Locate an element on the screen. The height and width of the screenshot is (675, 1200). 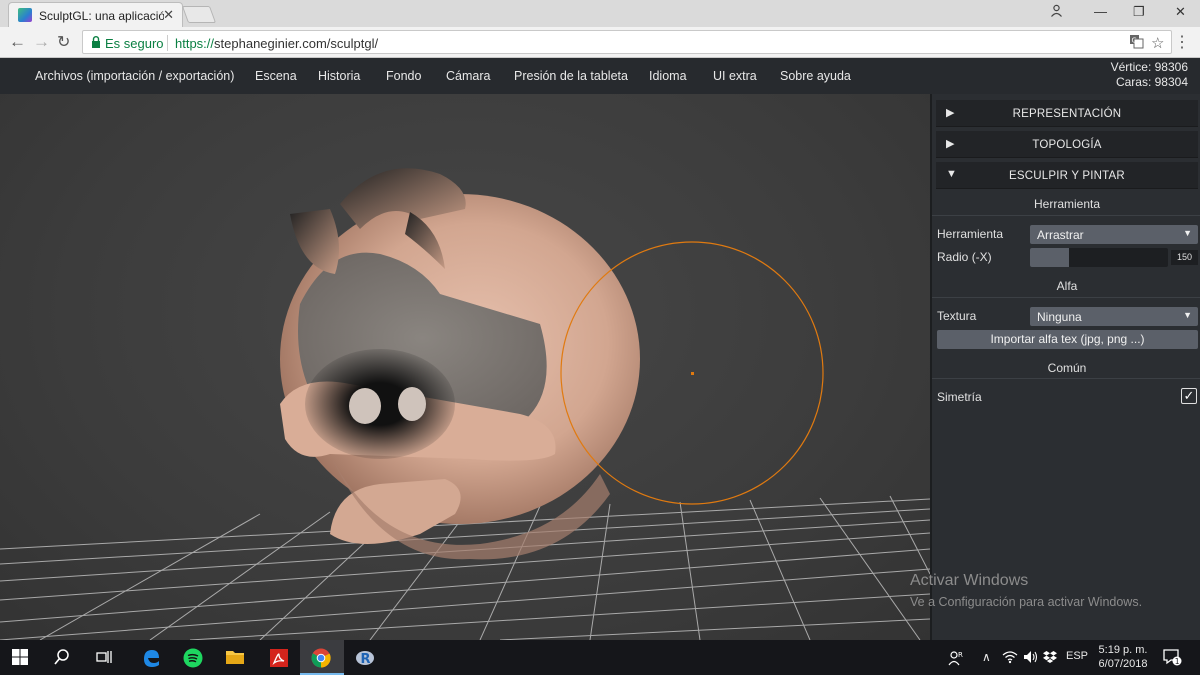
translate-icon: G is located at coordinates (1136, 43).